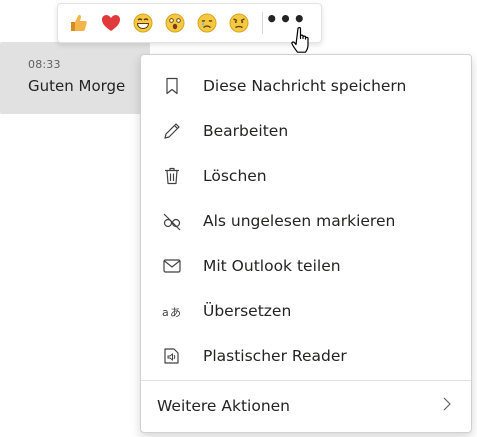  I want to click on menu-item-save-message: Diese Nachricht speichern, so click(306, 85).